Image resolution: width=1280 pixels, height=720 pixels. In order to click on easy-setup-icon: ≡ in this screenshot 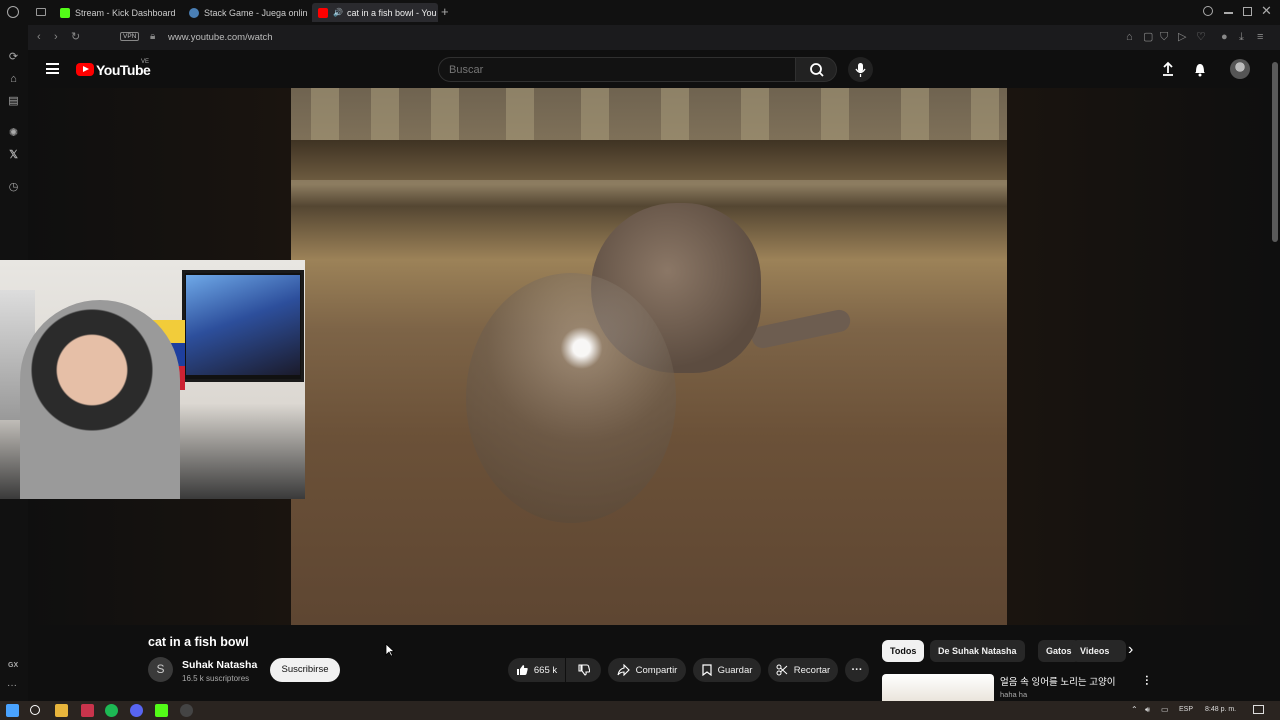, I will do `click(1260, 37)`.